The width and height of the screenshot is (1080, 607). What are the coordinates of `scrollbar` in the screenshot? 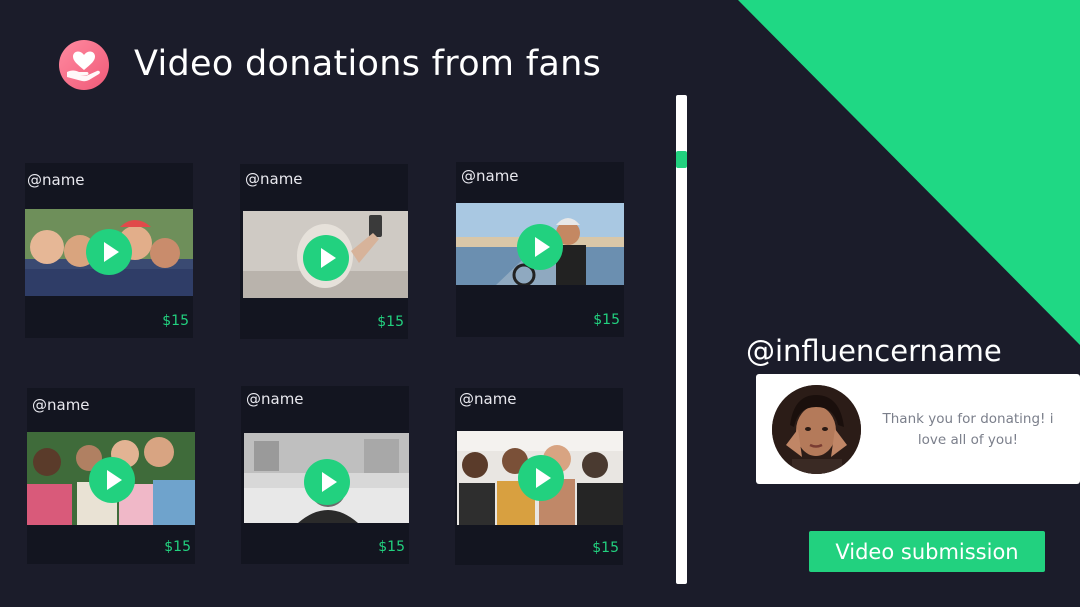 It's located at (681, 339).